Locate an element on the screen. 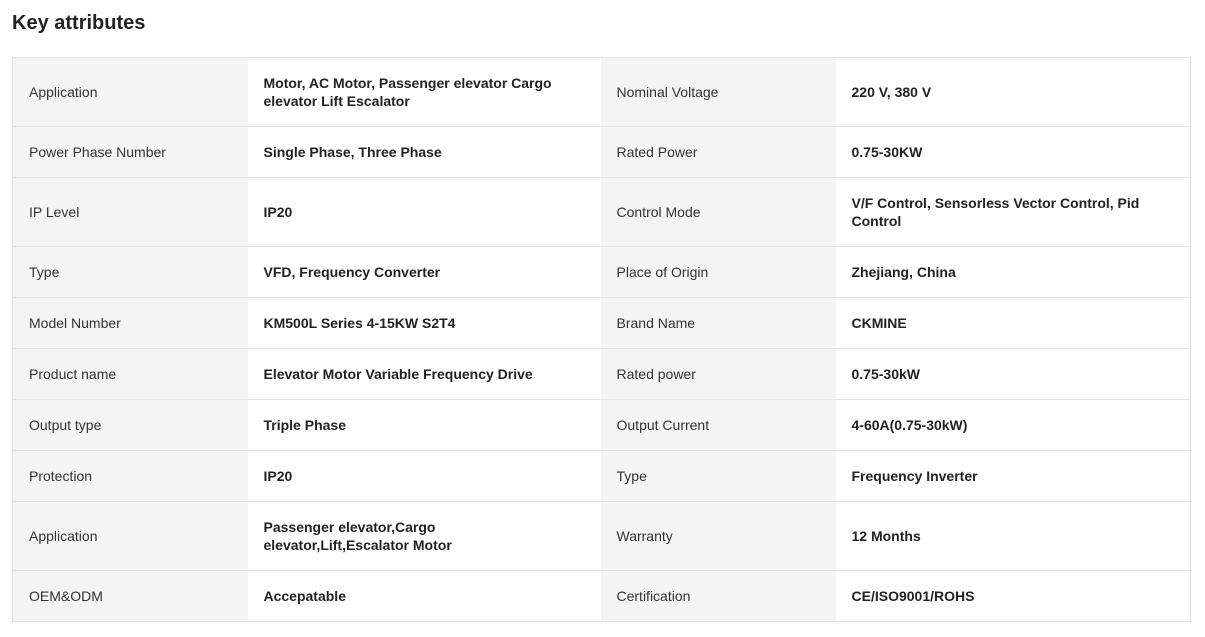 The width and height of the screenshot is (1205, 637). attribute-label: Warranty is located at coordinates (718, 536).